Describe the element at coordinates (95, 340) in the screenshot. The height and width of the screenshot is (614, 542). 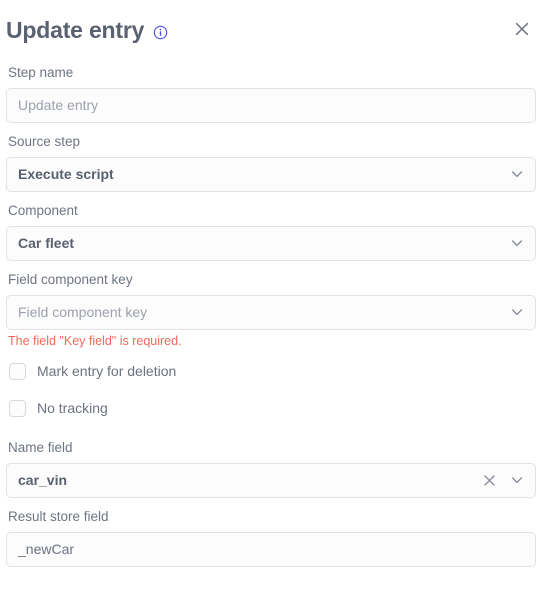
I see `field-component-key-error: The field "Key field" is required.` at that location.